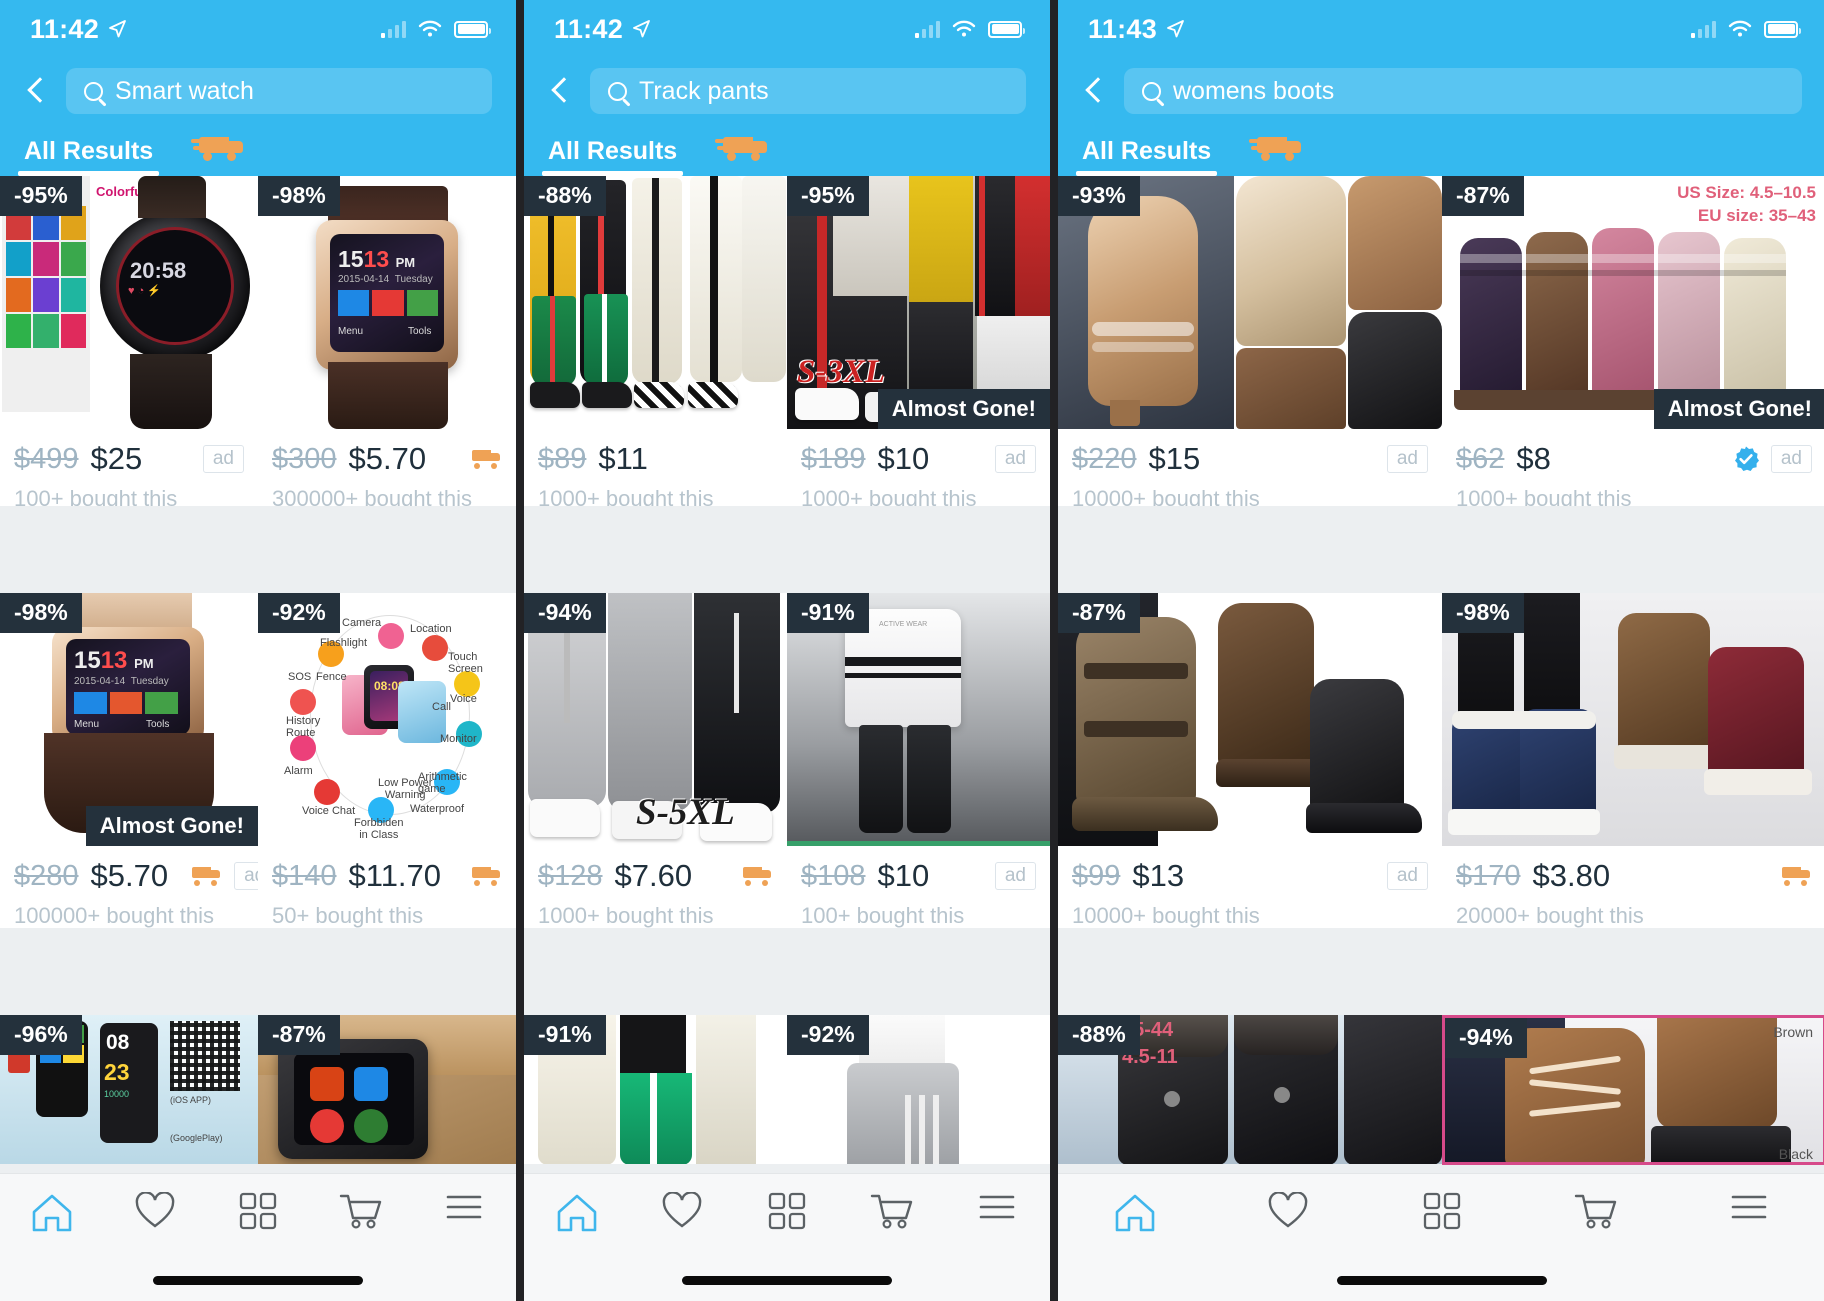  What do you see at coordinates (1250, 761) in the screenshot?
I see `product-card: -87% $99 $13 ad 10000+ bought this` at bounding box center [1250, 761].